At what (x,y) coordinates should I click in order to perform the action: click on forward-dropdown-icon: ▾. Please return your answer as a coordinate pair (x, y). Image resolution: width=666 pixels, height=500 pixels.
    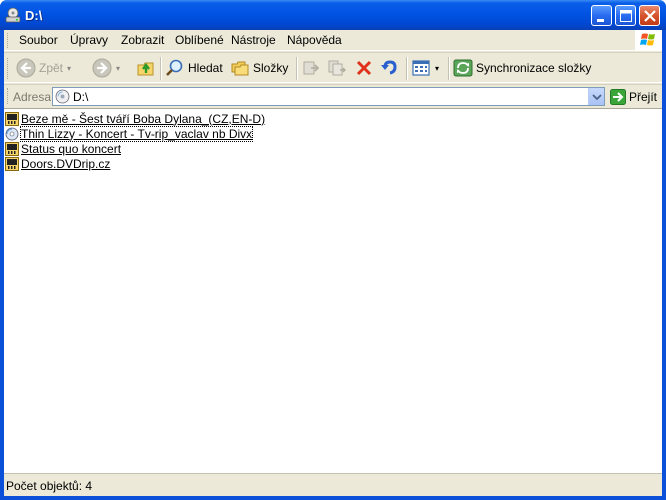
    Looking at the image, I should click on (118, 68).